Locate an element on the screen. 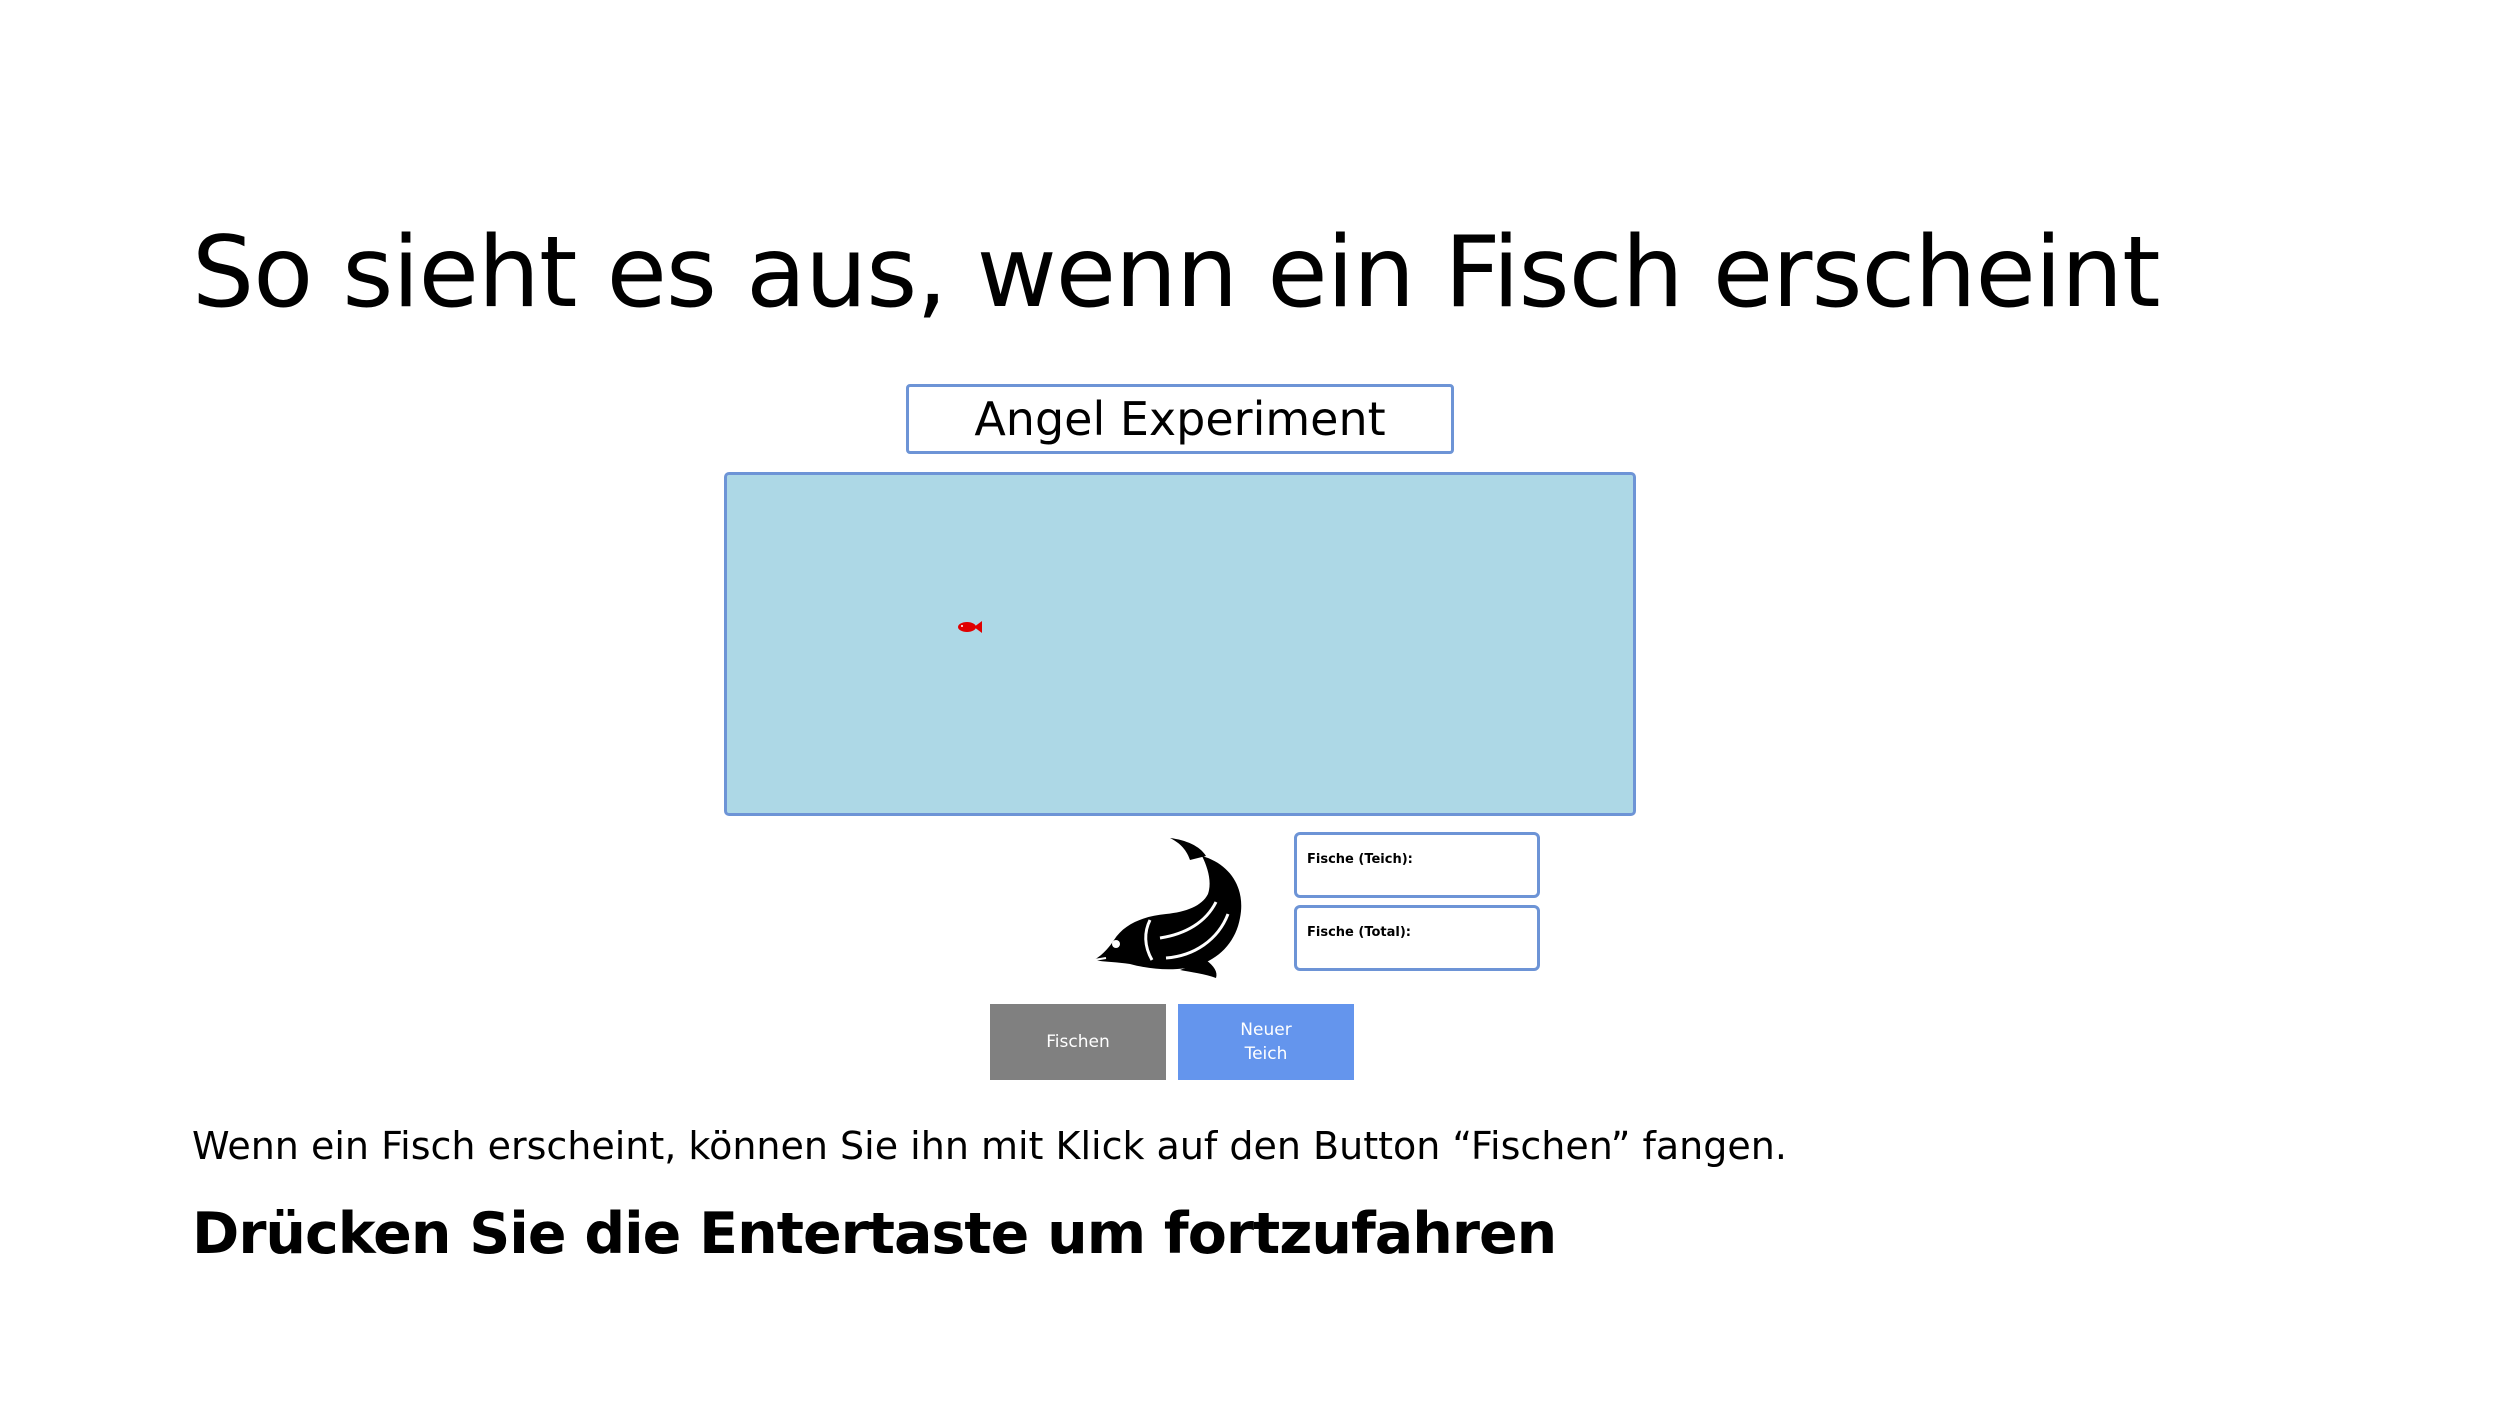 Image resolution: width=2500 pixels, height=1406 pixels. neuer-teich-button: Neuer Teich is located at coordinates (1266, 1042).